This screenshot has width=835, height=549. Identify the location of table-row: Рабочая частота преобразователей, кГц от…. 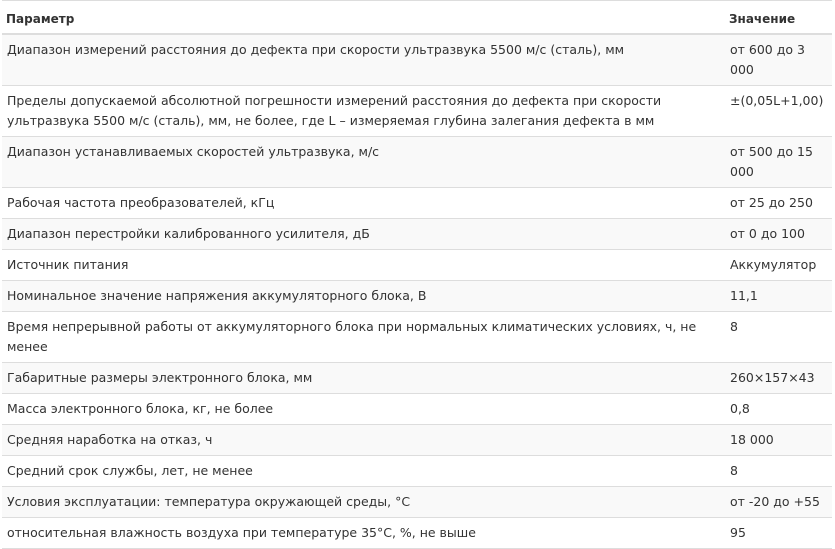
(417, 203).